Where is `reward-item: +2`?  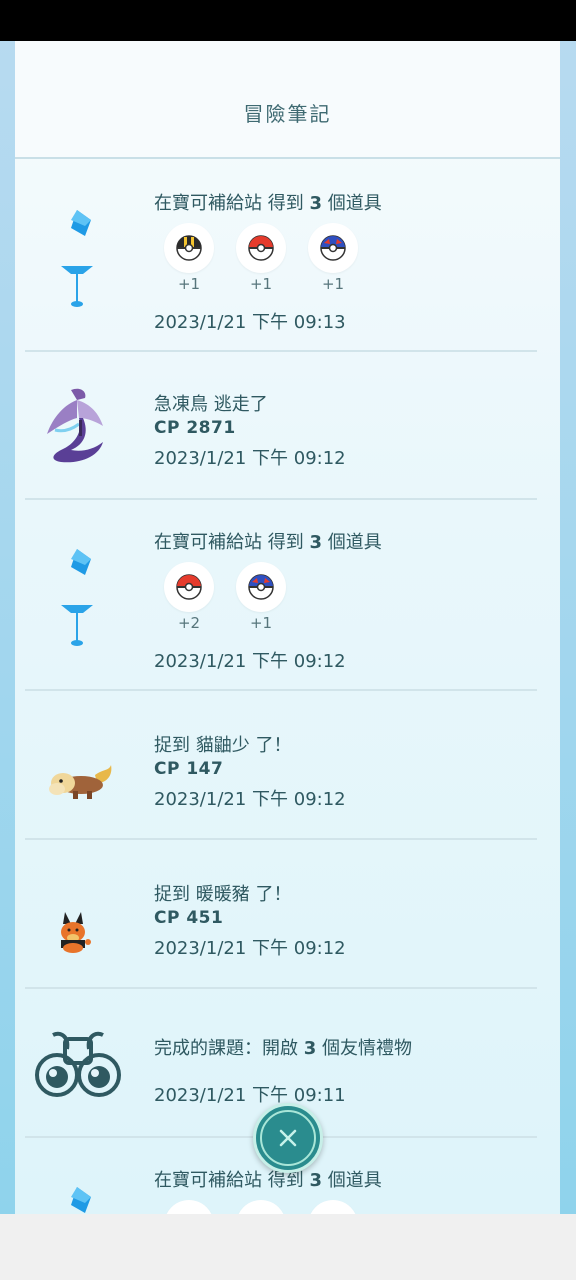
reward-item: +2 is located at coordinates (189, 597).